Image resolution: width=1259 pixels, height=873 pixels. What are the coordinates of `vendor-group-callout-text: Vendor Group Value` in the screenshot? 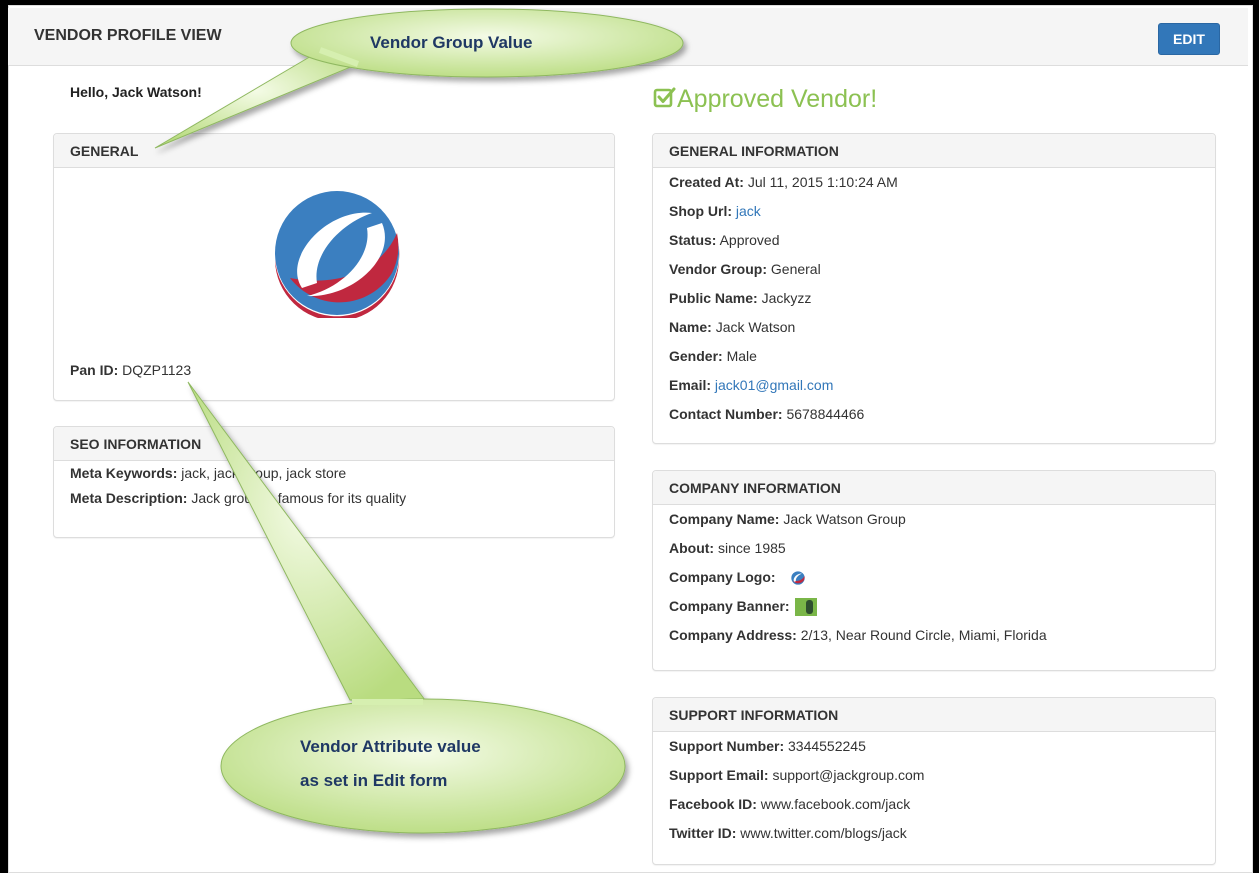 It's located at (451, 42).